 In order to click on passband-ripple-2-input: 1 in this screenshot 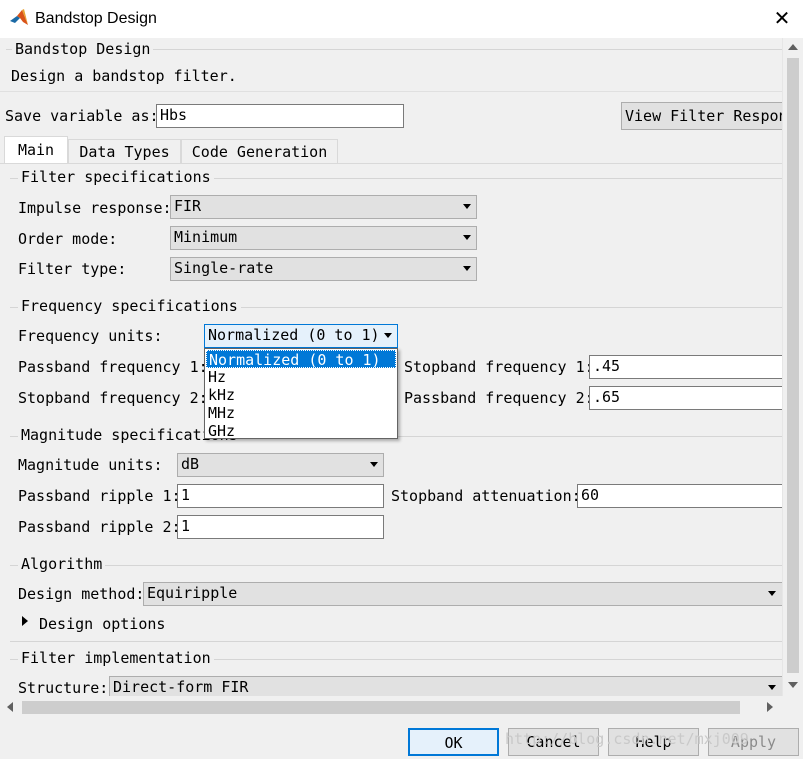, I will do `click(280, 527)`.